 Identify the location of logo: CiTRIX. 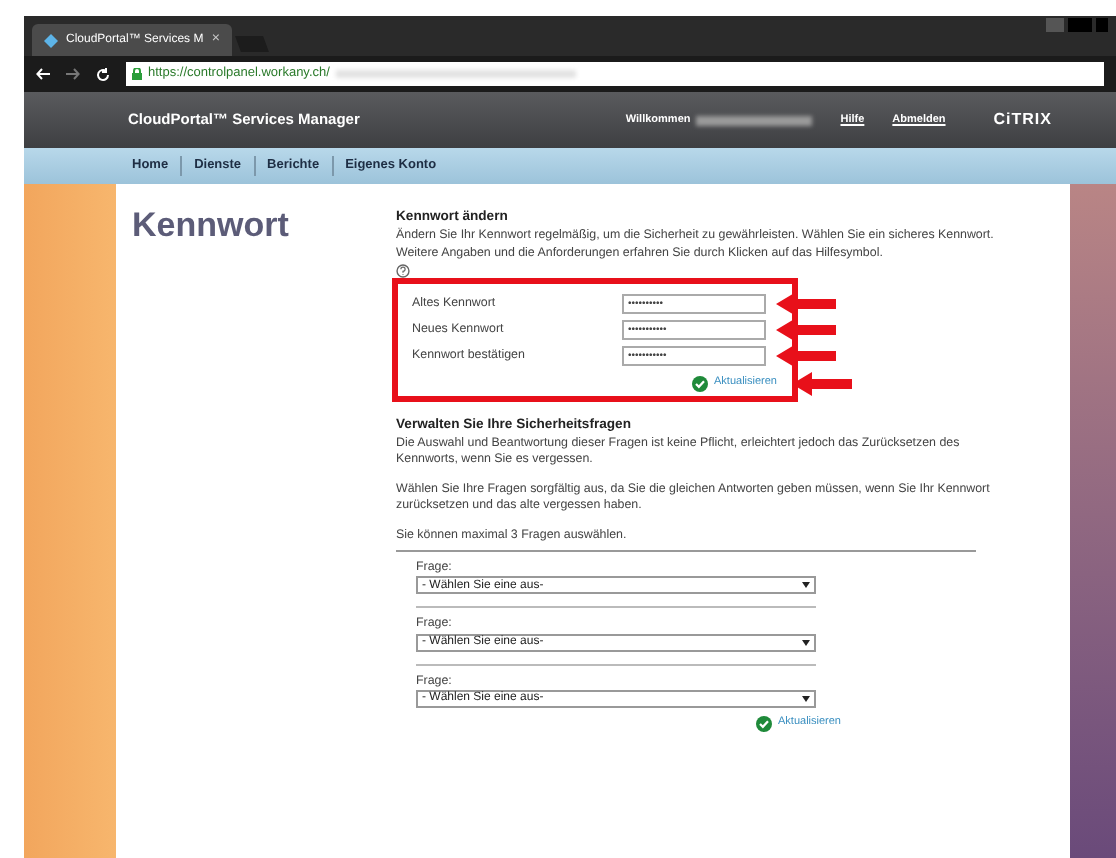
(1022, 120).